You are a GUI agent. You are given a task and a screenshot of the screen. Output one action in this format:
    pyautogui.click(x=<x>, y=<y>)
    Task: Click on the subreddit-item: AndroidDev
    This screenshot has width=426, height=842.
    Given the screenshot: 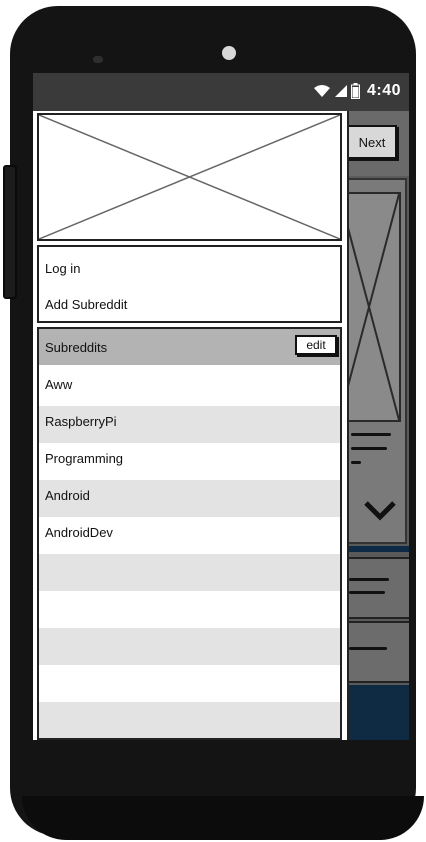 What is the action you would take?
    pyautogui.click(x=189, y=535)
    